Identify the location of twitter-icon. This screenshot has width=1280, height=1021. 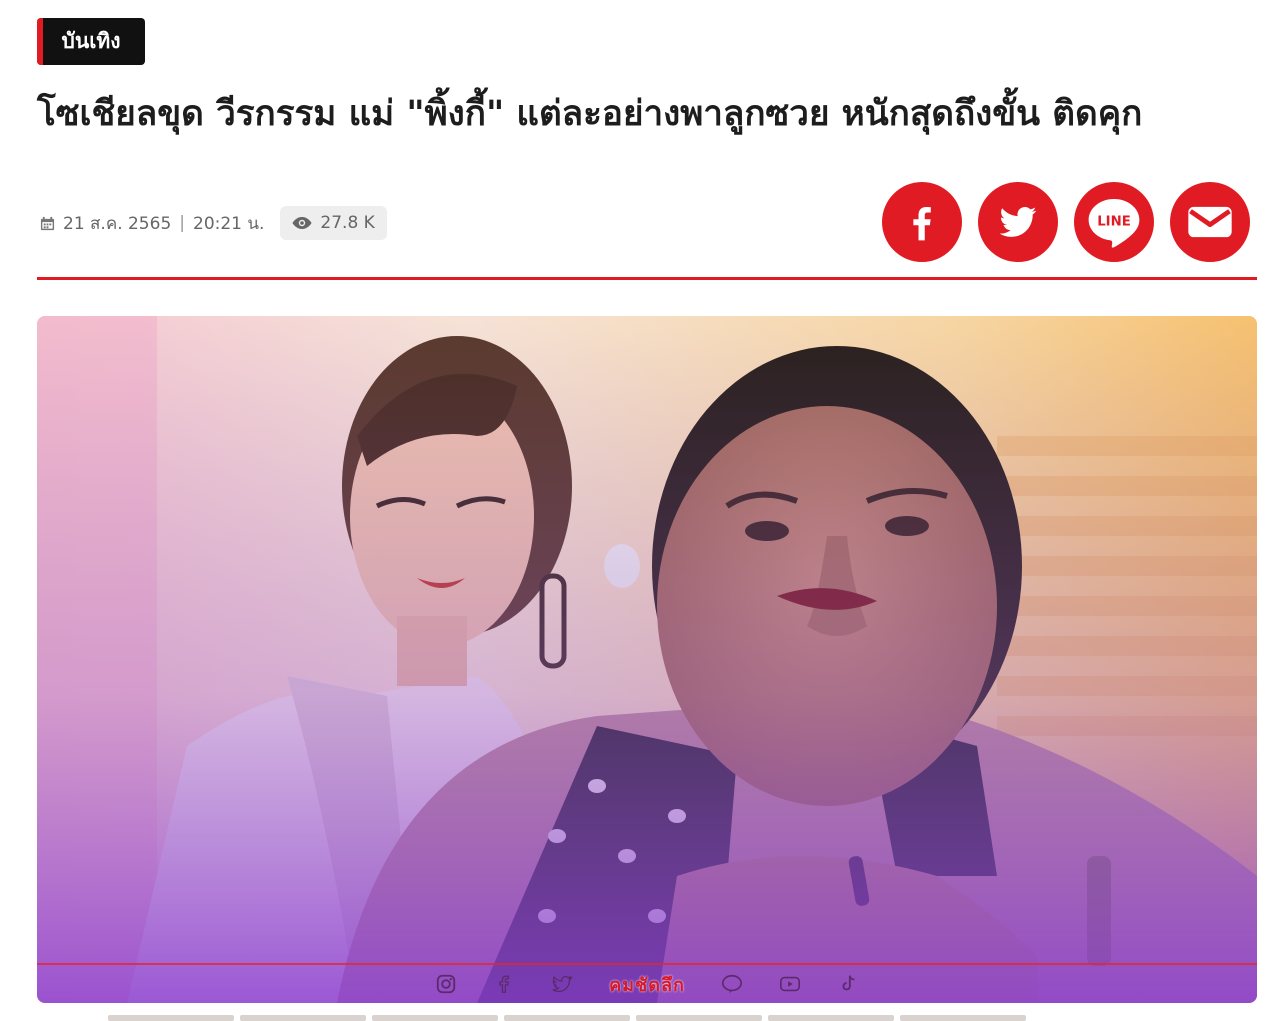
(1018, 221).